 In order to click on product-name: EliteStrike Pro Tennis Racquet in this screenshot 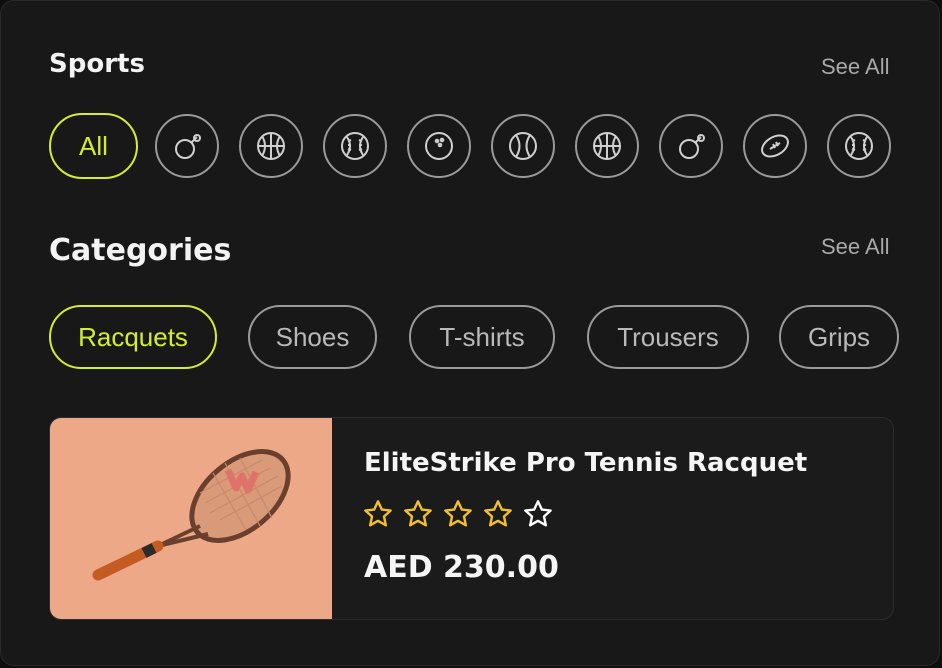, I will do `click(586, 463)`.